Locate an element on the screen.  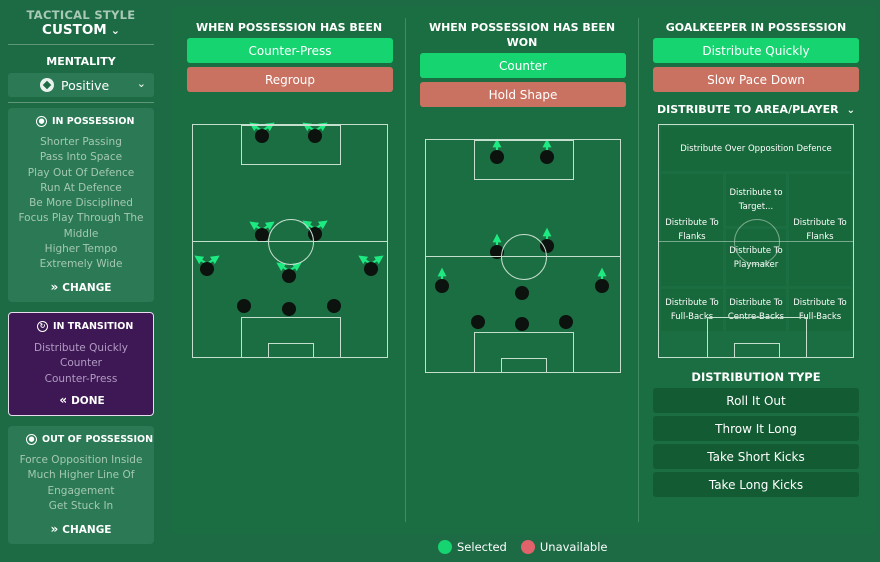
zone-flanks-left: Distribute To Flanks is located at coordinates (692, 230).